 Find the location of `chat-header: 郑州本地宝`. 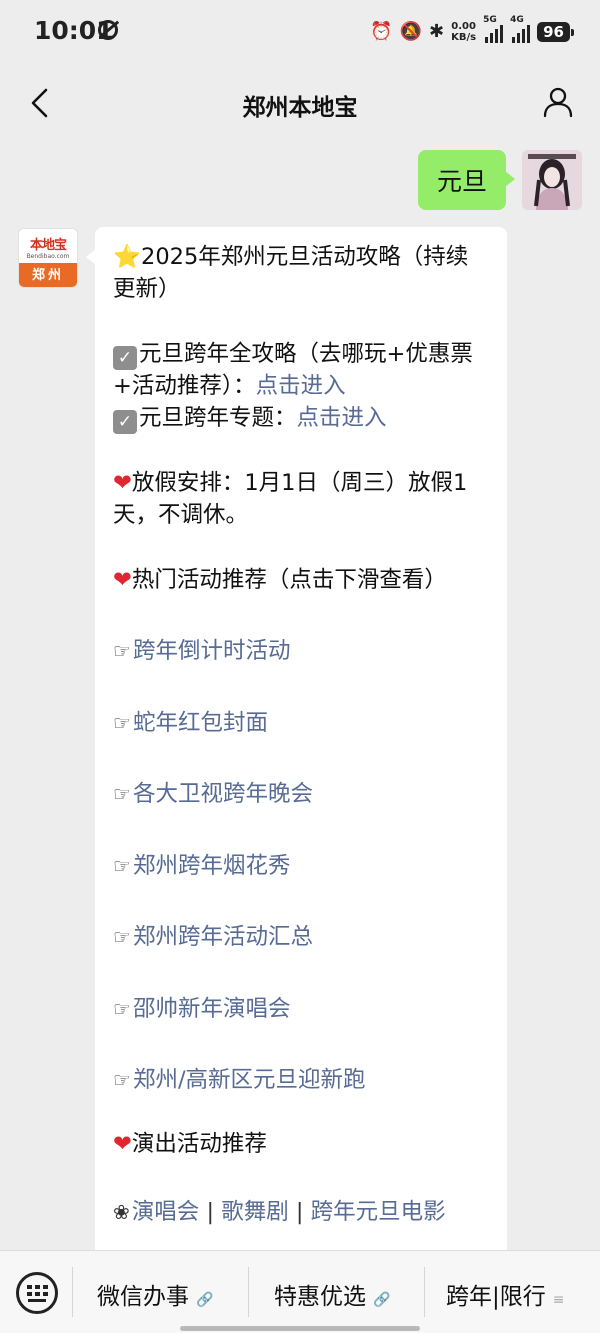

chat-header: 郑州本地宝 is located at coordinates (300, 103).